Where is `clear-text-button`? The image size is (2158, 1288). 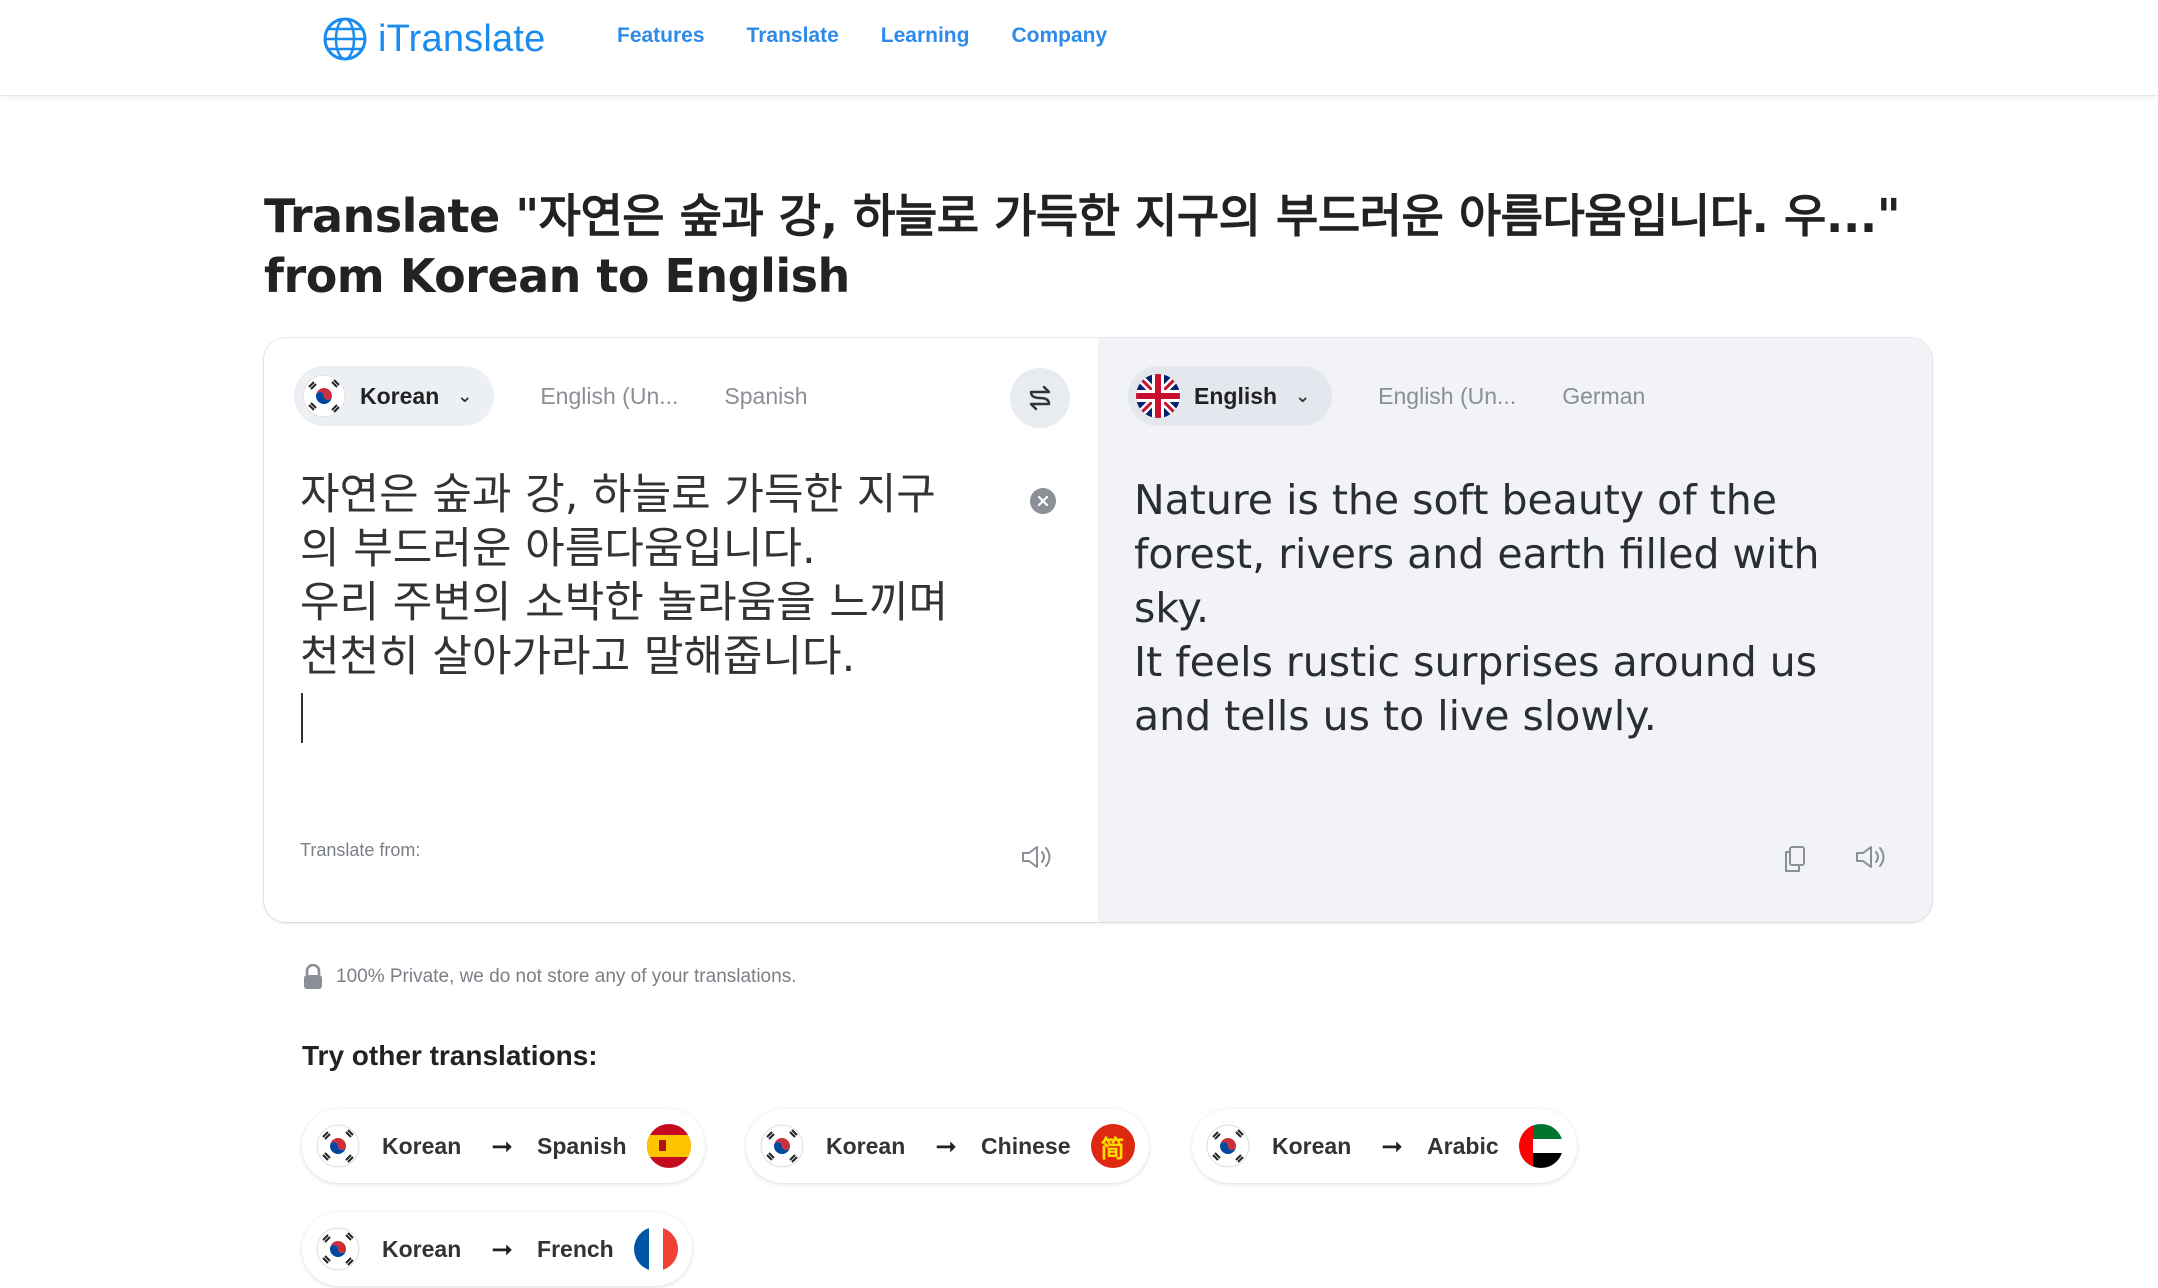 clear-text-button is located at coordinates (1043, 501).